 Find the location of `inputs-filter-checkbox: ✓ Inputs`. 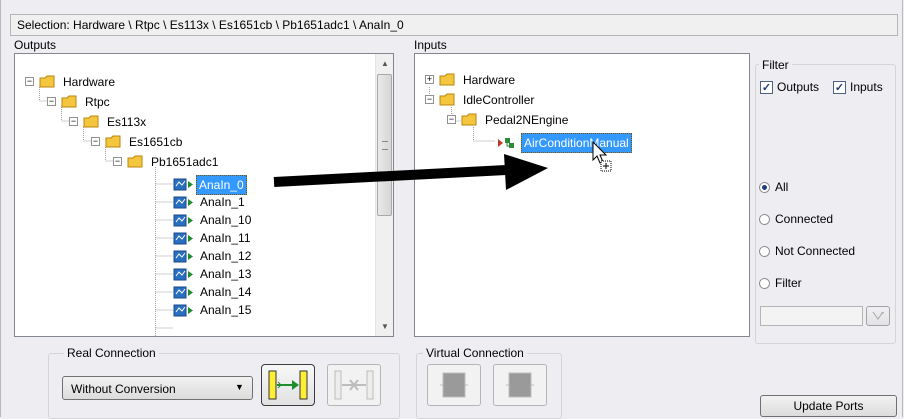

inputs-filter-checkbox: ✓ Inputs is located at coordinates (858, 87).